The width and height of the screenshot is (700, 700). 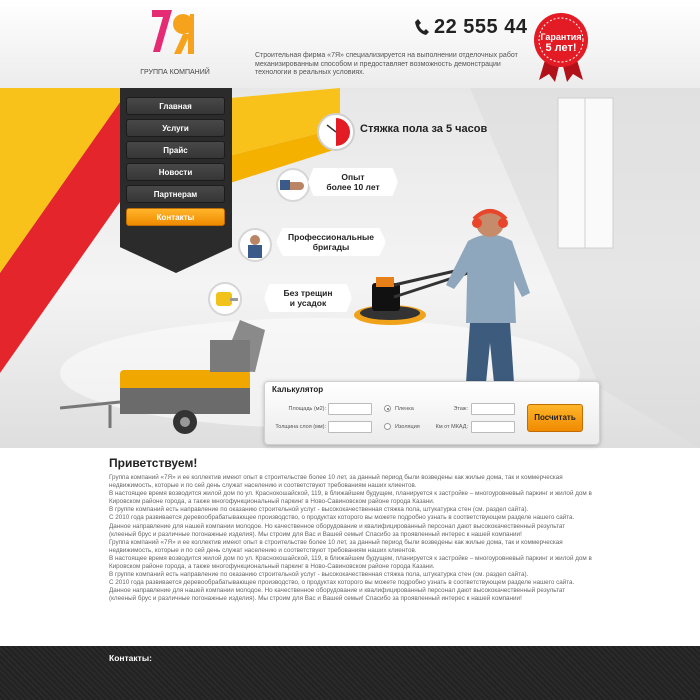 What do you see at coordinates (353, 187) in the screenshot?
I see `feature-experience-line2: более 10 лет` at bounding box center [353, 187].